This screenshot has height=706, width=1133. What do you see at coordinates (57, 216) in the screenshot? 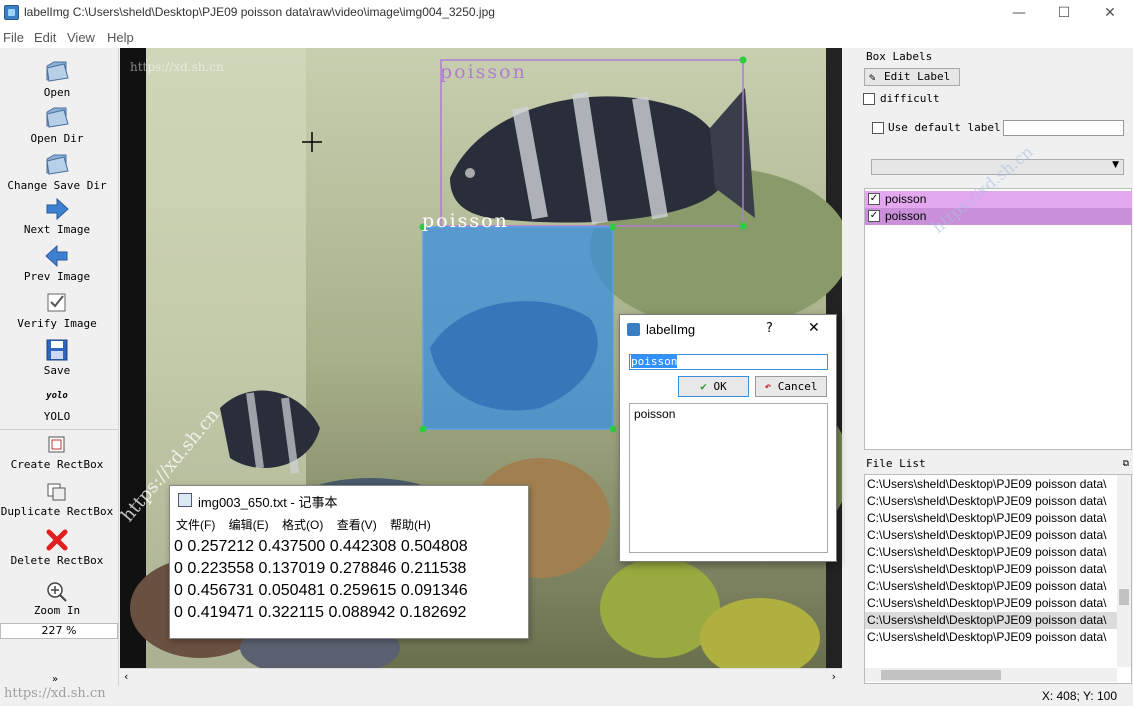
I see `next-image-button: Next Image` at bounding box center [57, 216].